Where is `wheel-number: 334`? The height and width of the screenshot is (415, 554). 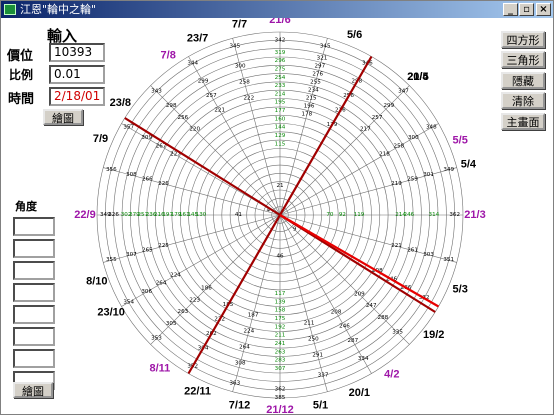
wheel-number: 334 is located at coordinates (363, 359).